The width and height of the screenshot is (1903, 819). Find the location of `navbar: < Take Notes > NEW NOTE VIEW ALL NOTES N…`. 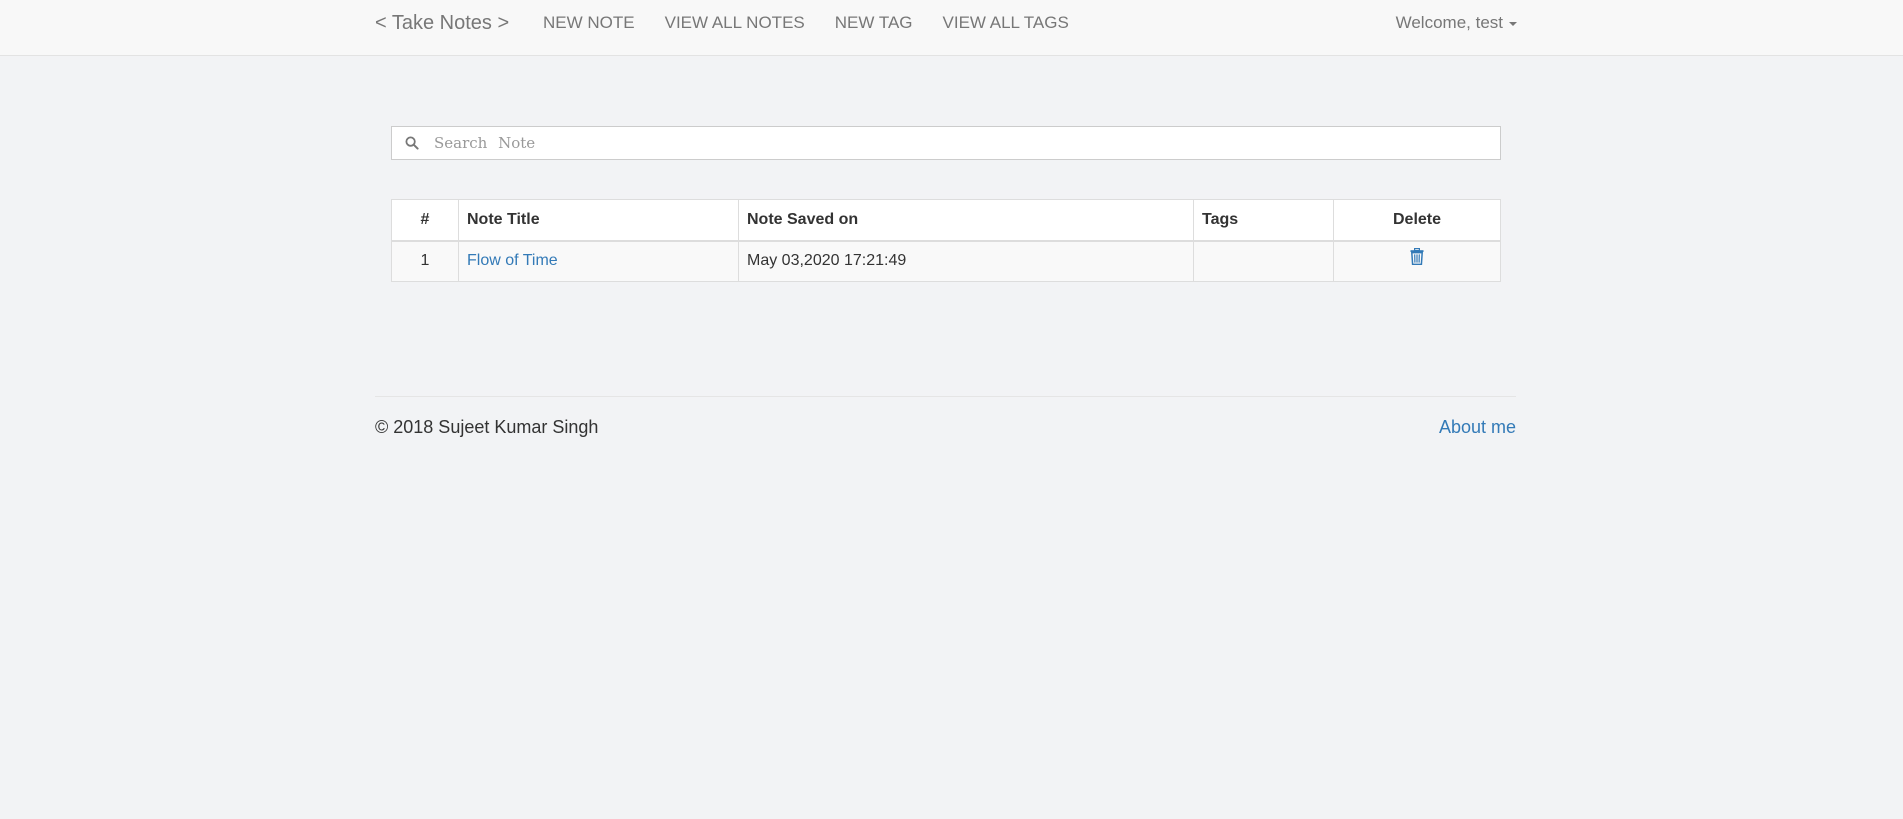

navbar: < Take Notes > NEW NOTE VIEW ALL NOTES N… is located at coordinates (951, 28).